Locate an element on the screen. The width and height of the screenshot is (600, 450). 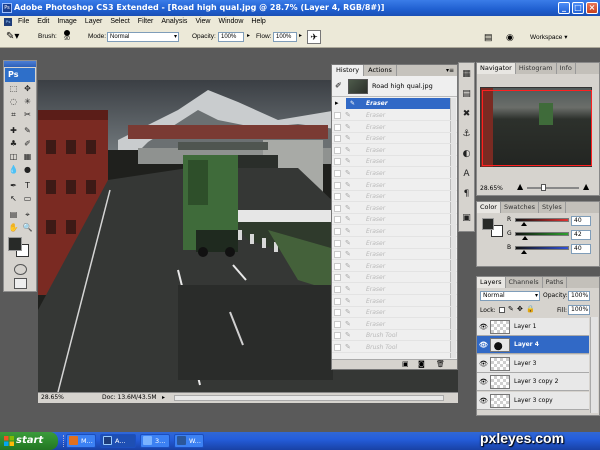
clone-source-dock-icon: ▤ is located at coordinates (466, 94).